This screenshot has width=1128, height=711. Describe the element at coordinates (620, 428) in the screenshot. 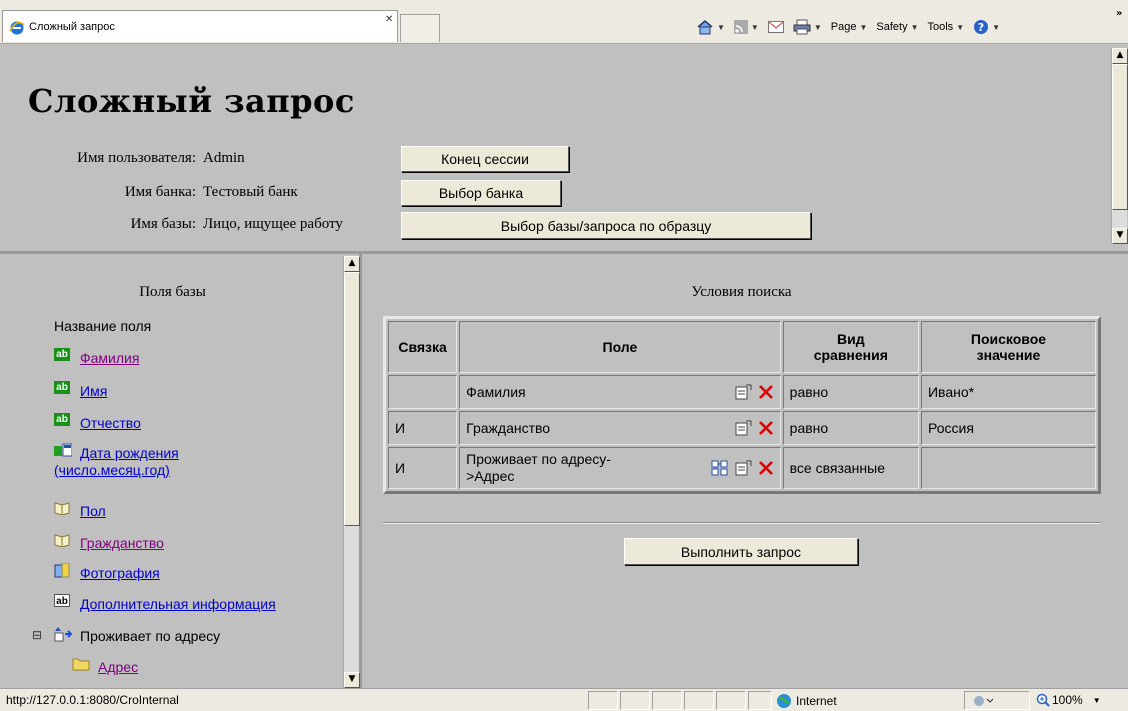

I see `cell-field: Гражданство` at that location.